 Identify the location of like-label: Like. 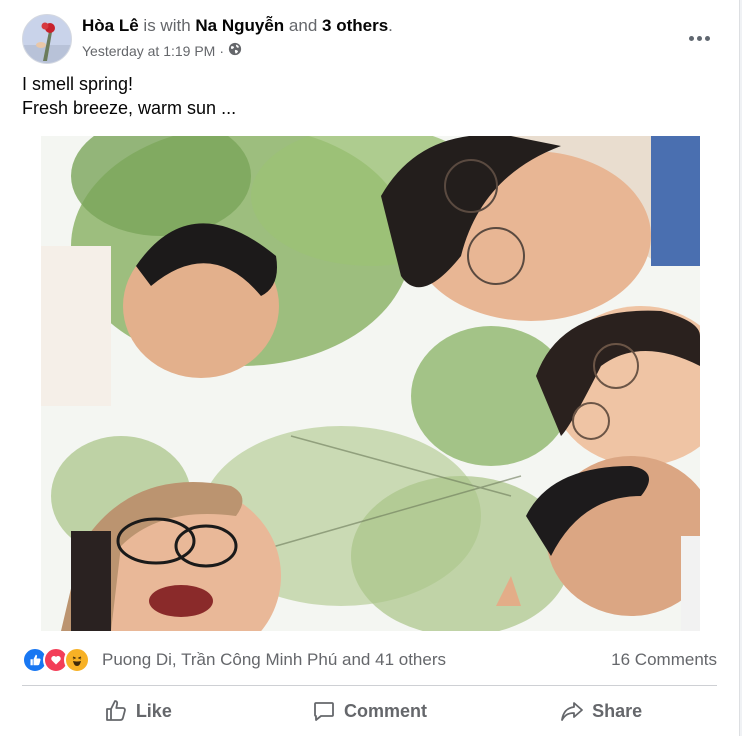
(153, 710).